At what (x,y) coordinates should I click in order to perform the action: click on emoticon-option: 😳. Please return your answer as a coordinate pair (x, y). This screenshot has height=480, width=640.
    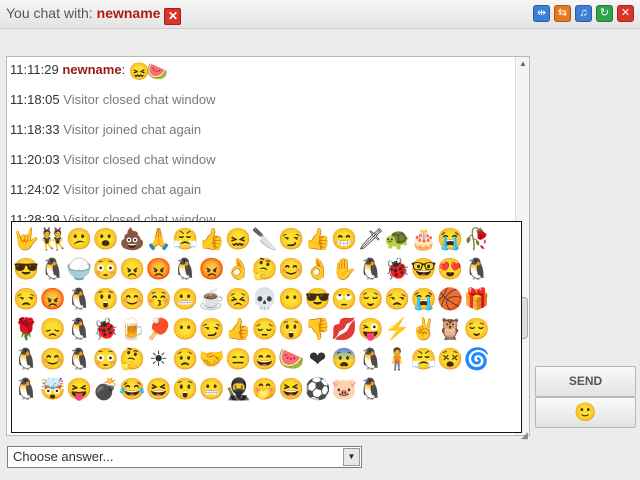
    Looking at the image, I should click on (106, 270).